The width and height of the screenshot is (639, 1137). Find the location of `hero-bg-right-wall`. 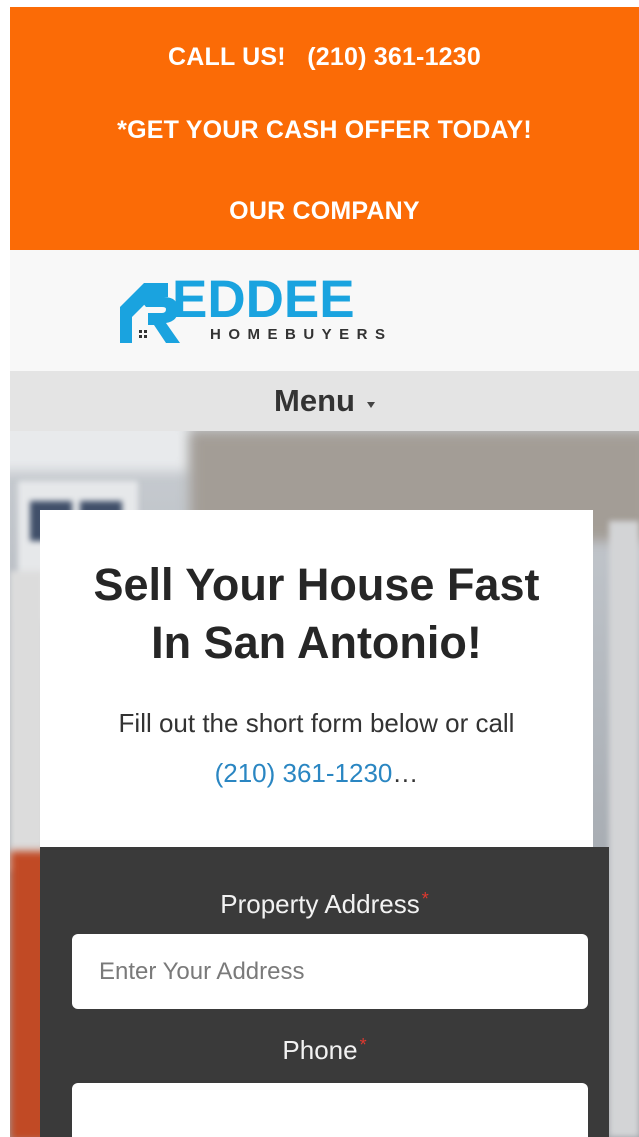

hero-bg-right-wall is located at coordinates (624, 829).